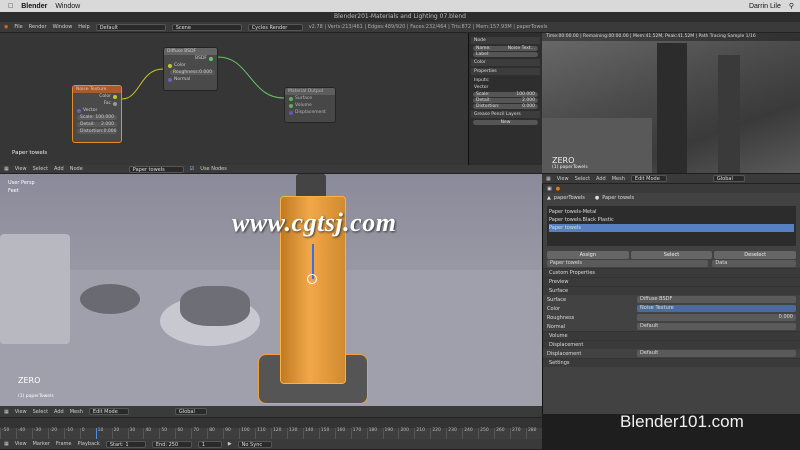  Describe the element at coordinates (311, 185) in the screenshot. I see `towel-cap` at that location.